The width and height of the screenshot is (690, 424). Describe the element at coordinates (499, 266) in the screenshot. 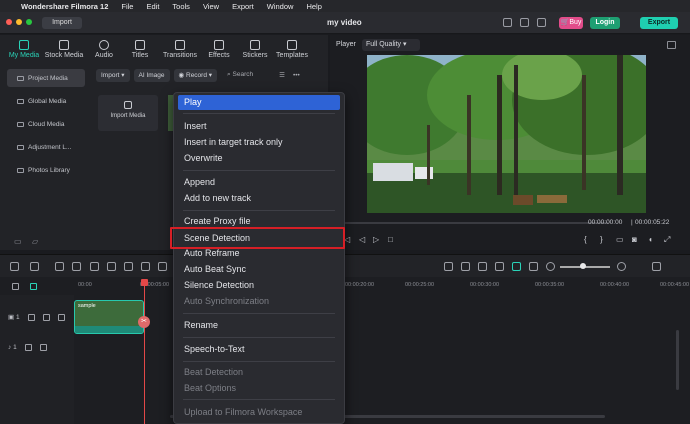

I see `audio-mix-icon` at that location.